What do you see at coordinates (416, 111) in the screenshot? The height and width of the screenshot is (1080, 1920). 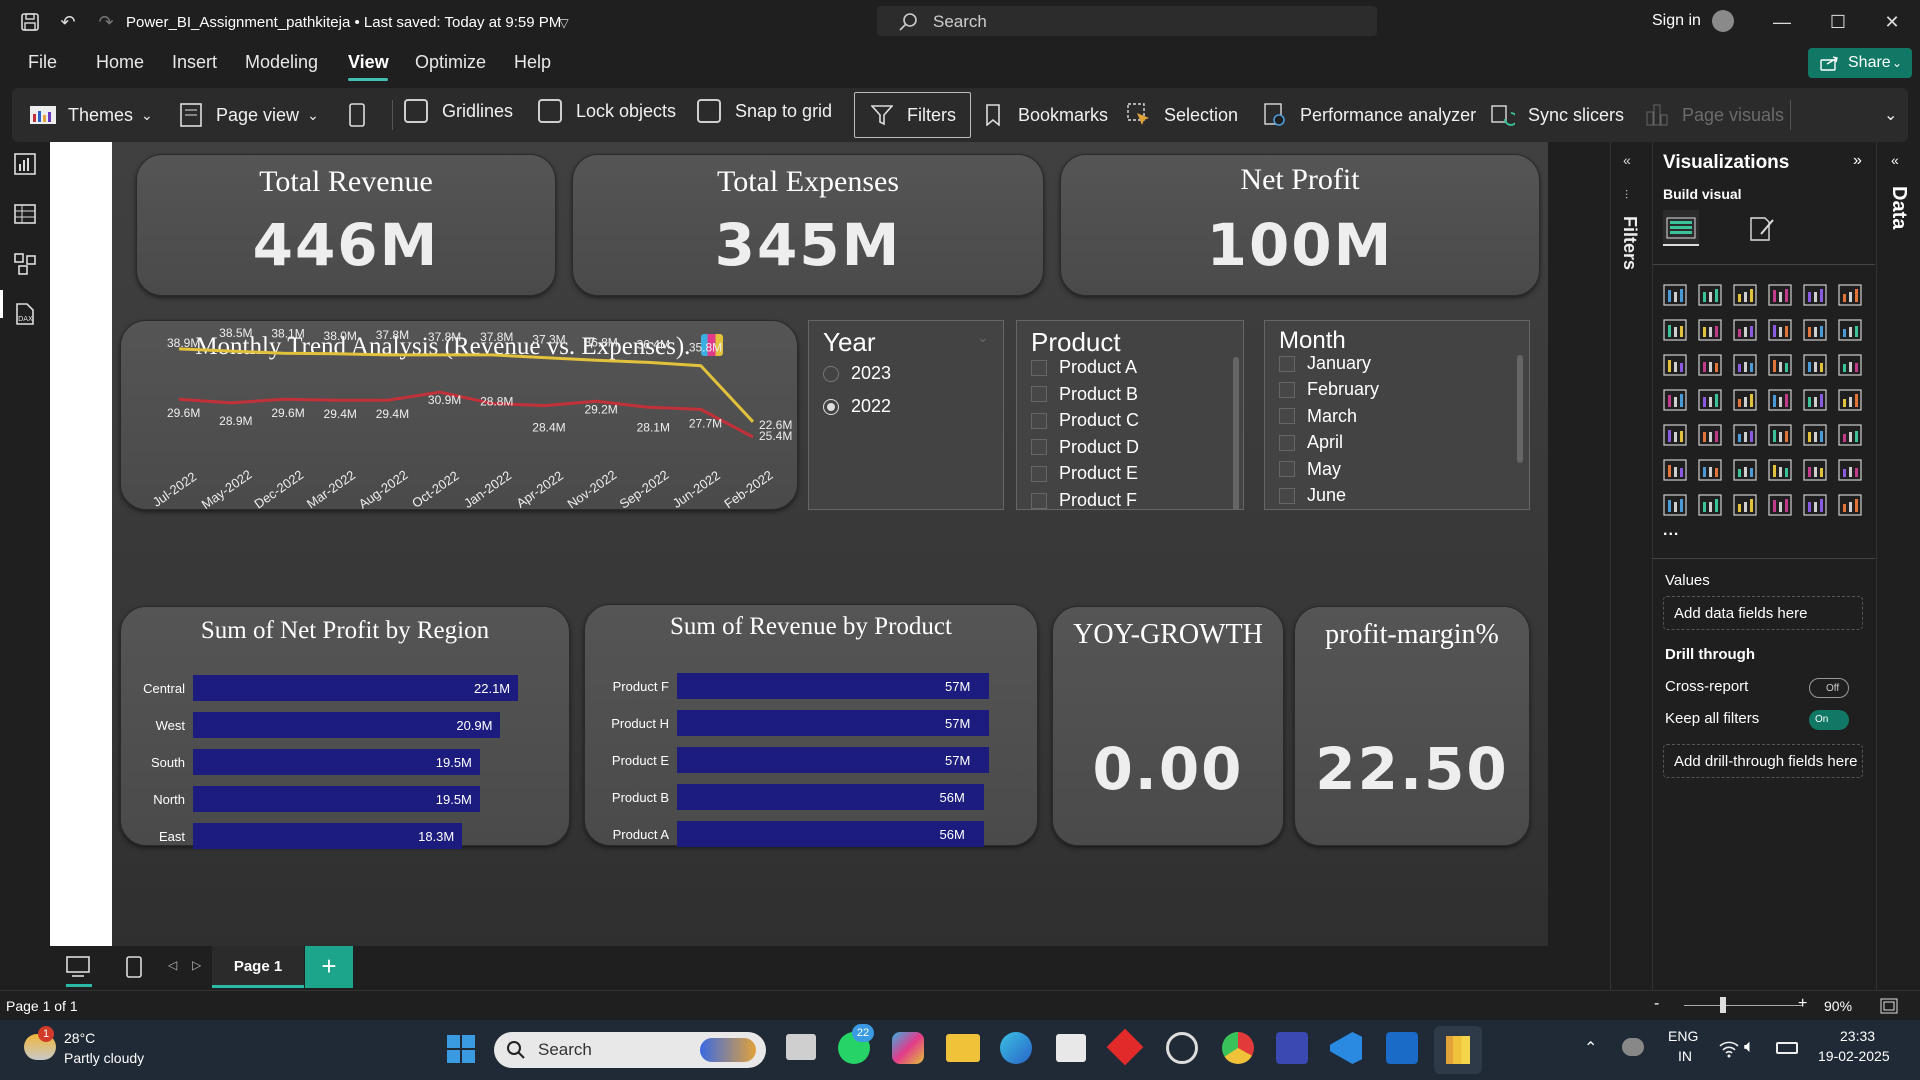 I see `gridlines-checkbox` at bounding box center [416, 111].